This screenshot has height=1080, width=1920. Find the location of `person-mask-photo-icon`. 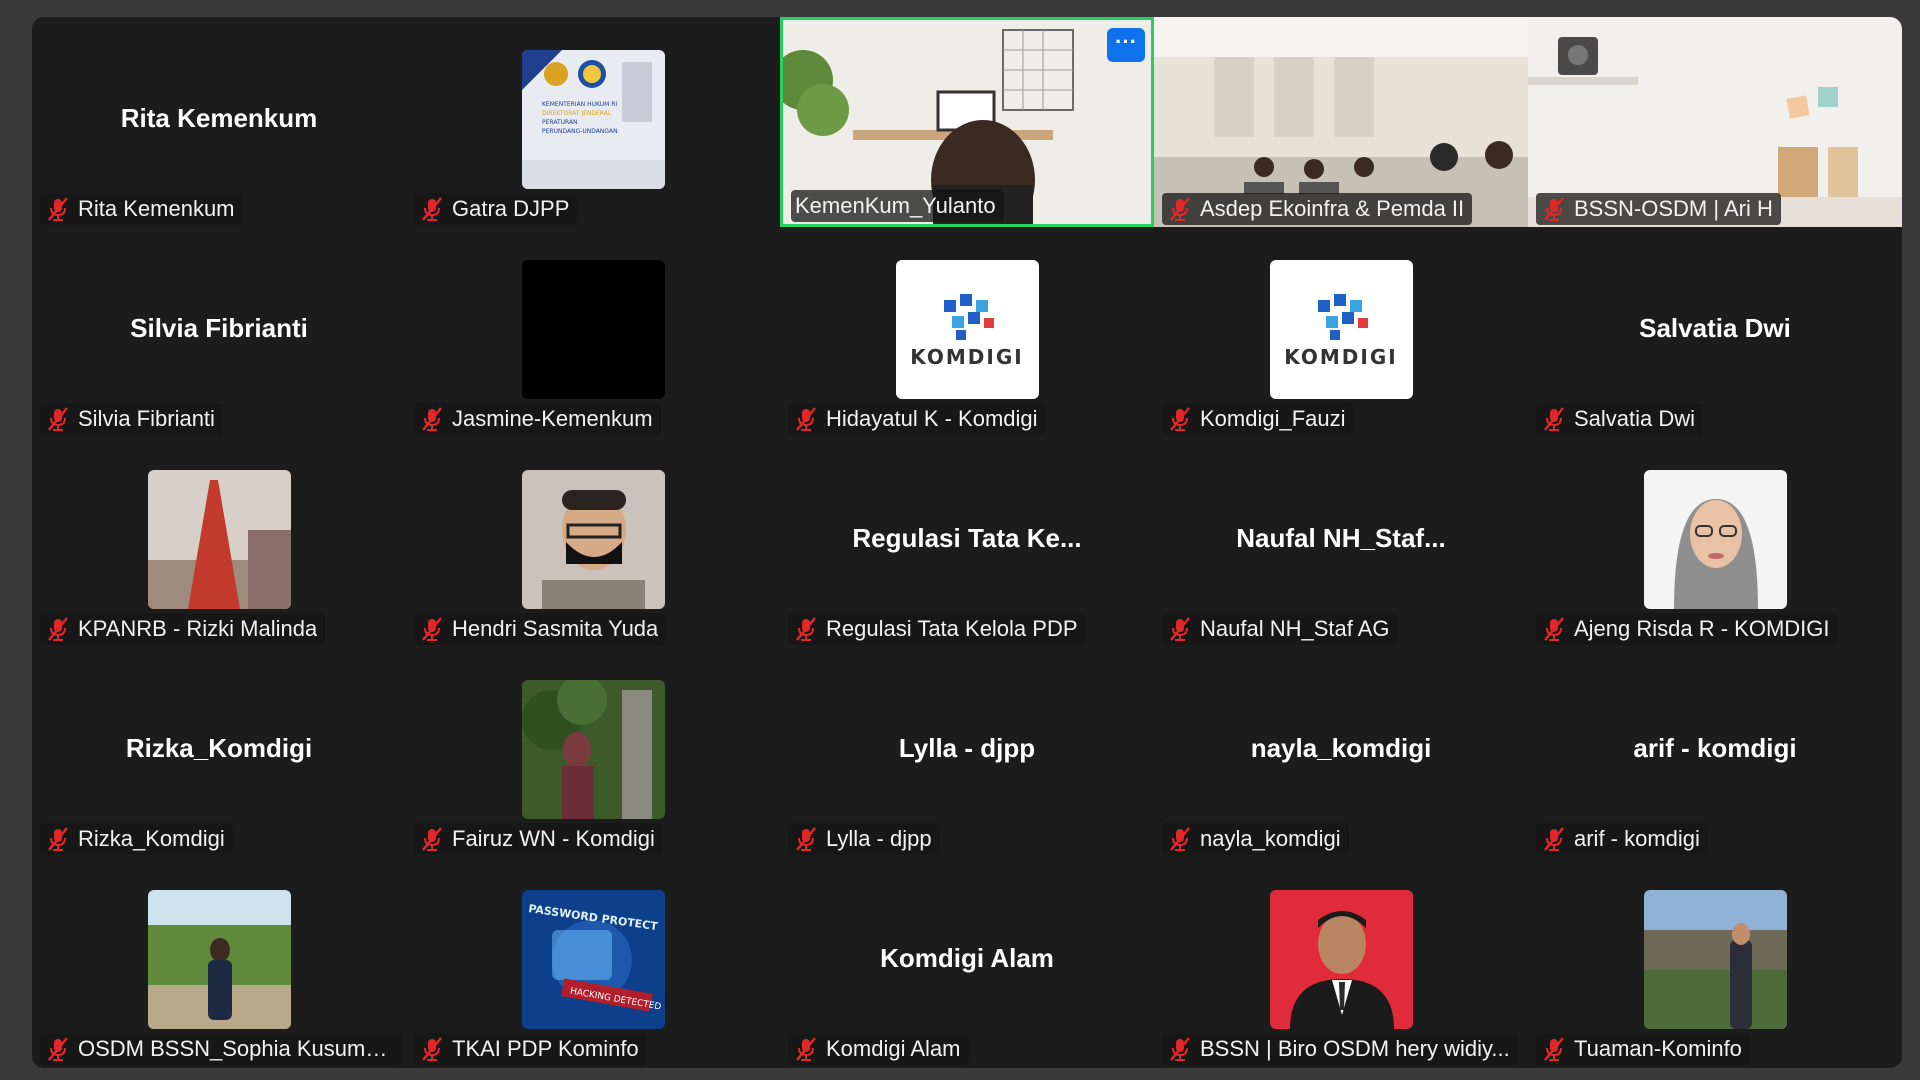

person-mask-photo-icon is located at coordinates (593, 539).